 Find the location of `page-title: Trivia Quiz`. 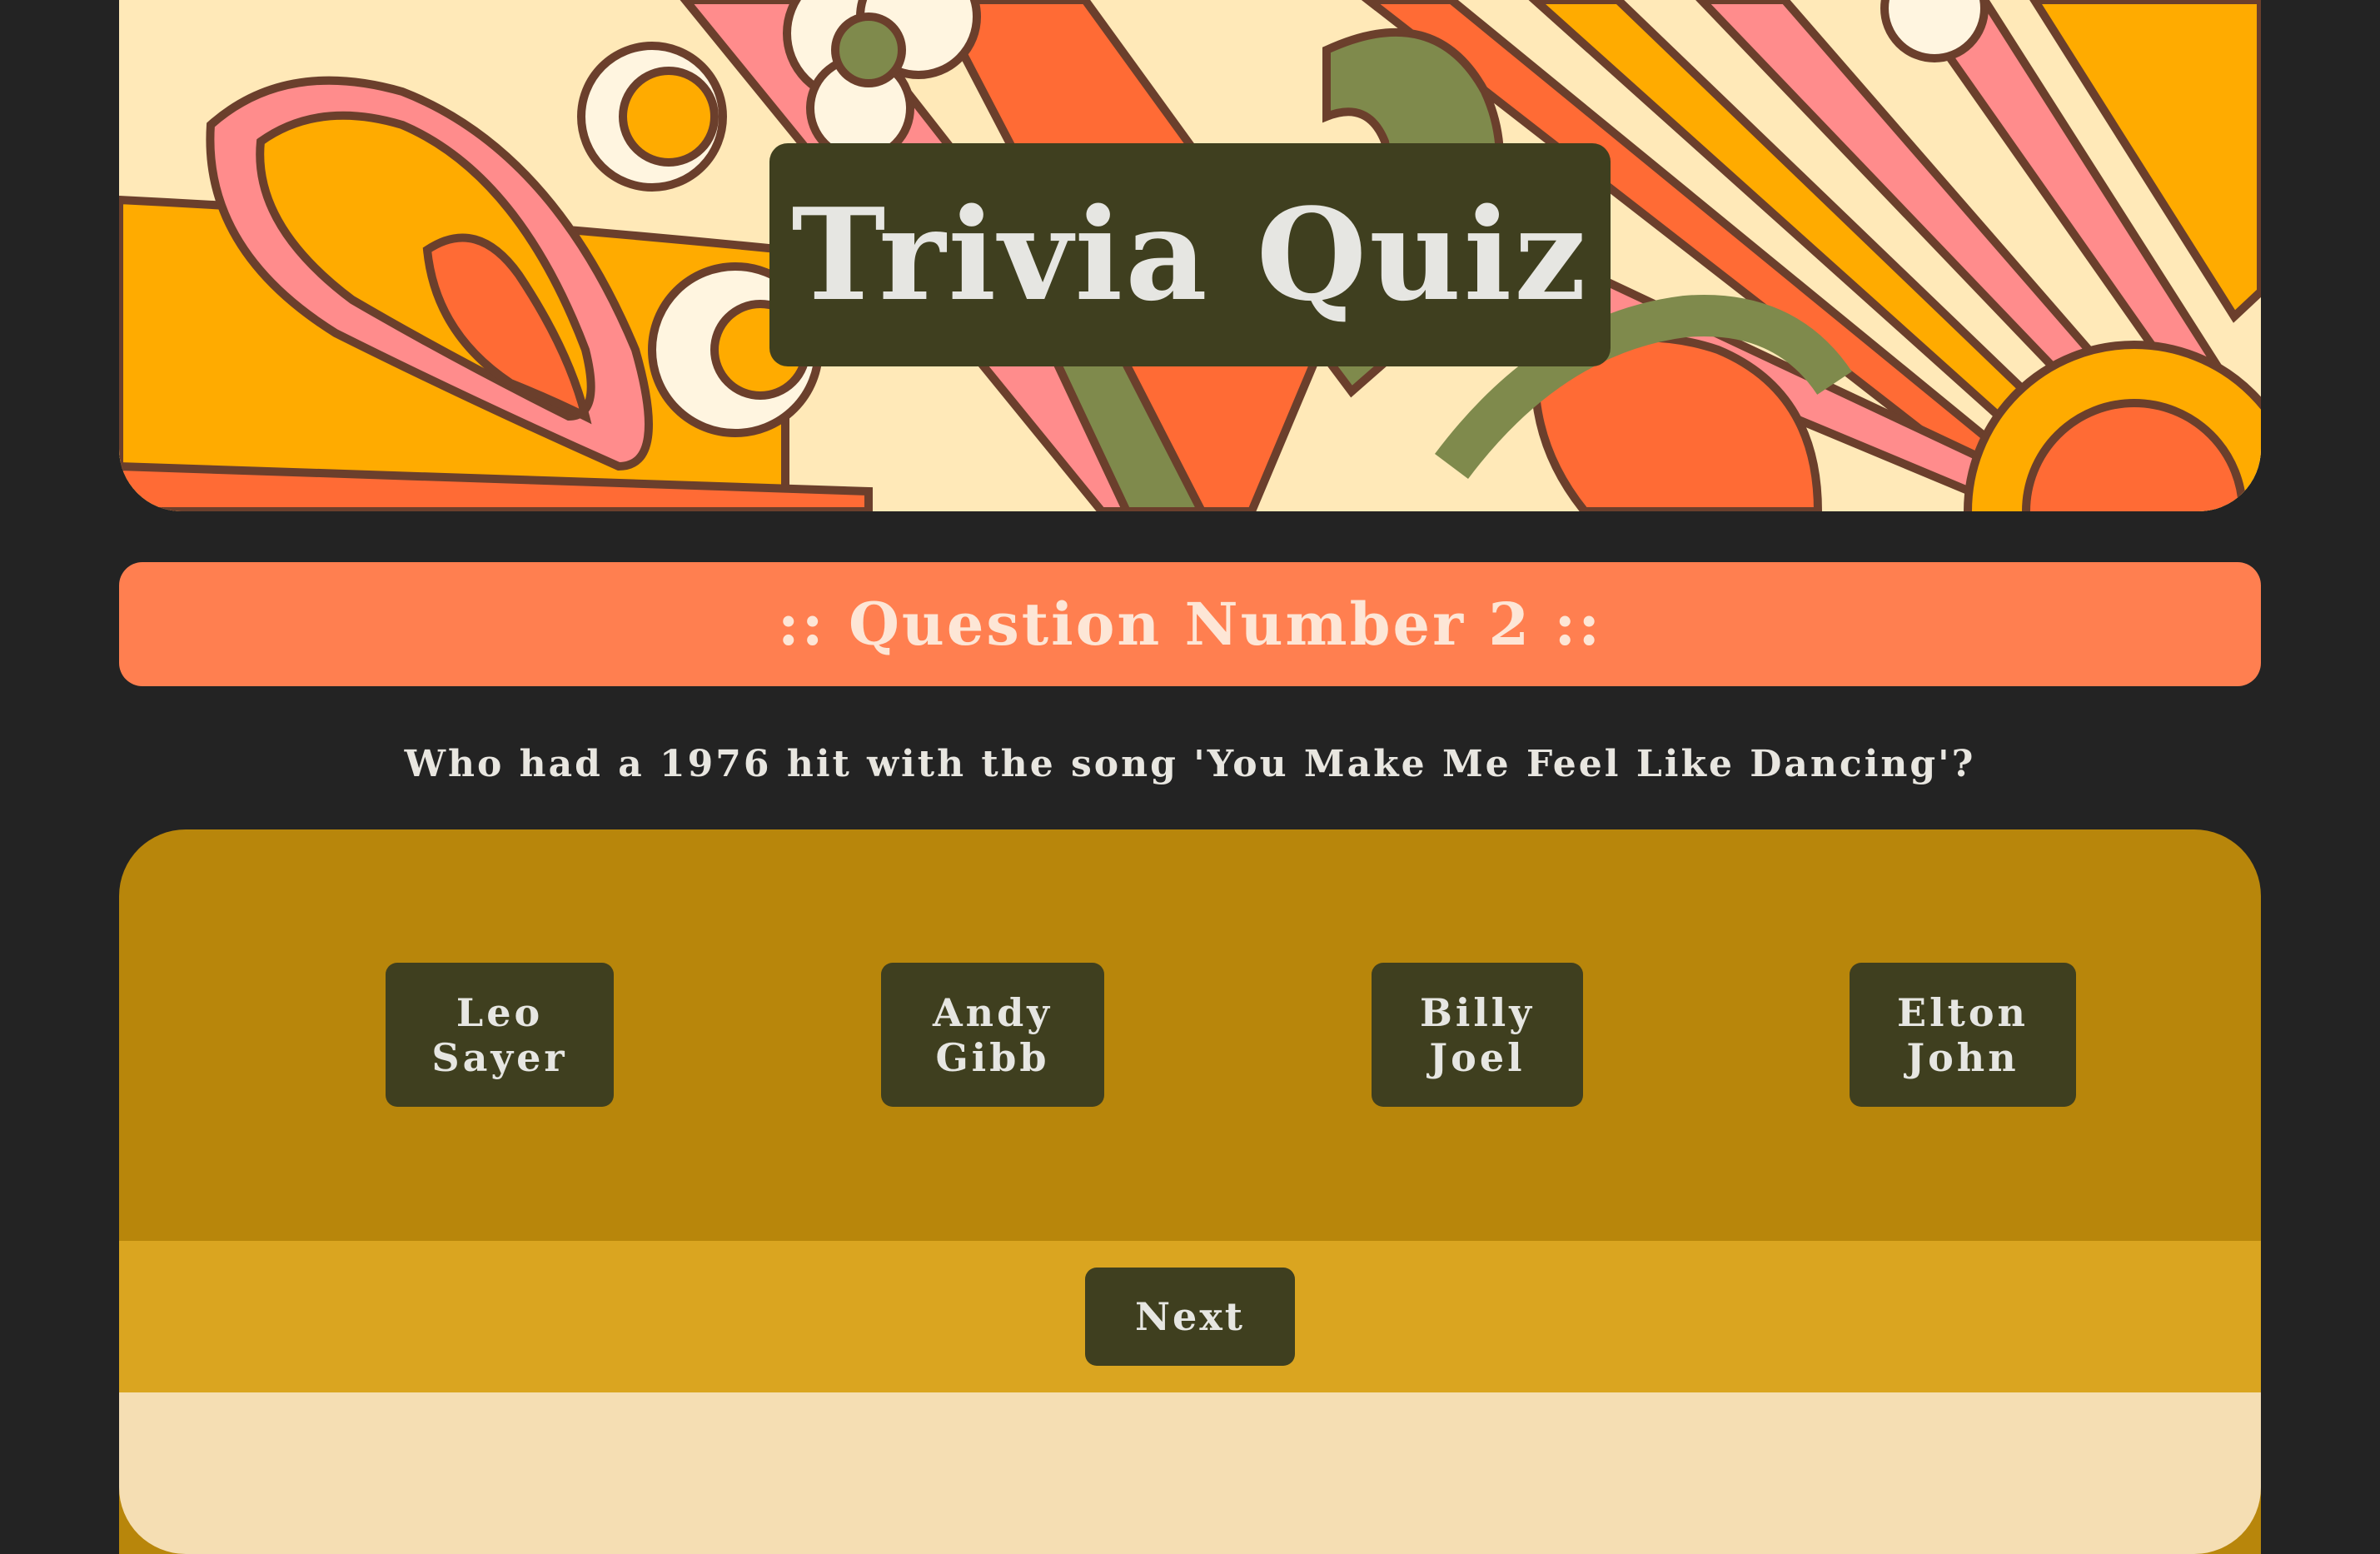

page-title: Trivia Quiz is located at coordinates (1190, 255).